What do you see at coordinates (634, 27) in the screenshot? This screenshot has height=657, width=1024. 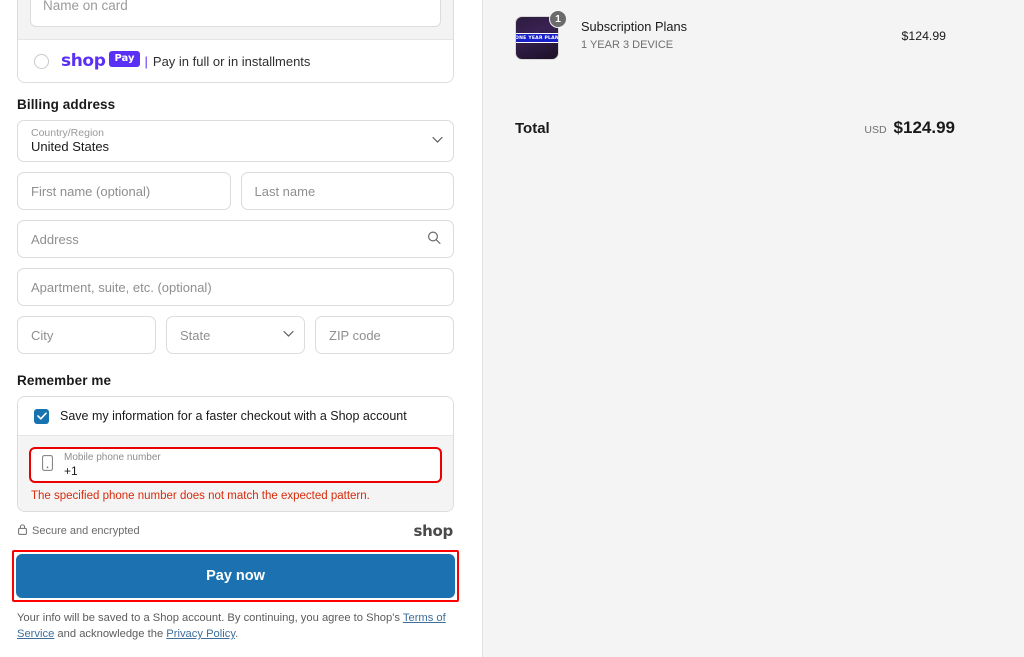 I see `line-item-title: Subscription Plans` at bounding box center [634, 27].